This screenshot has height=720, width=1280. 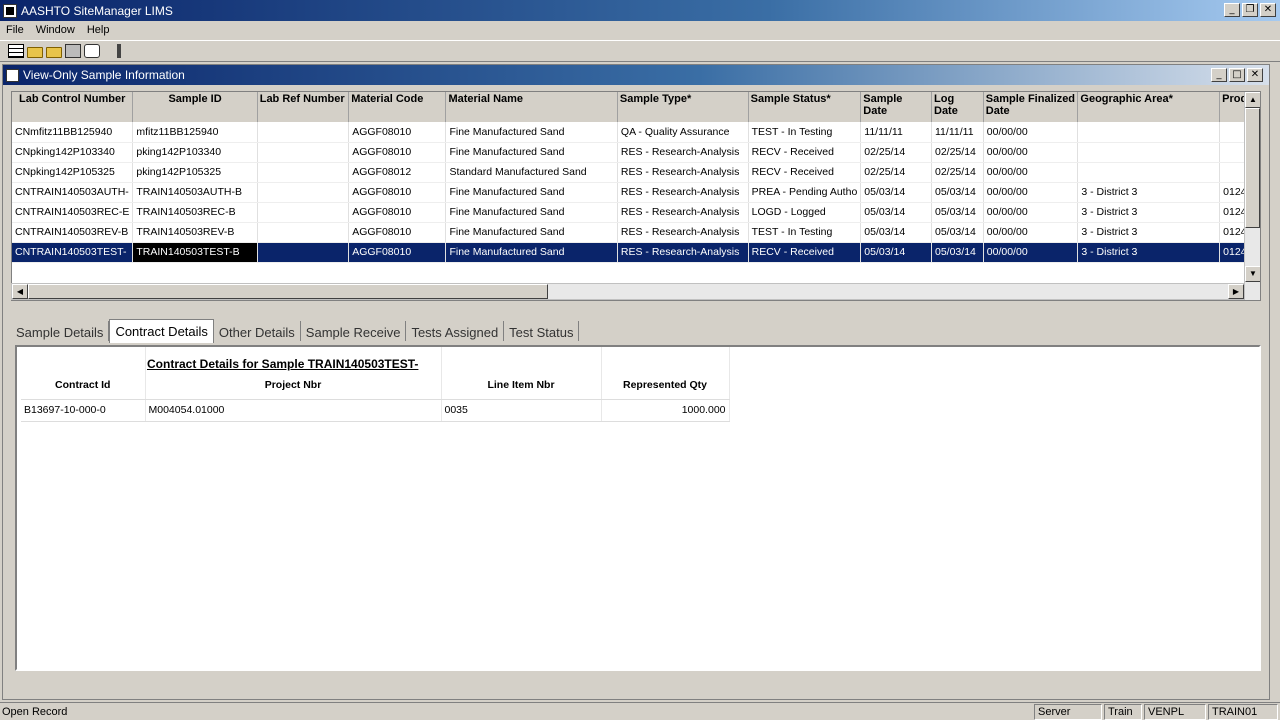 I want to click on grid-cell: CNTRAIN140503TEST-, so click(x=73, y=252).